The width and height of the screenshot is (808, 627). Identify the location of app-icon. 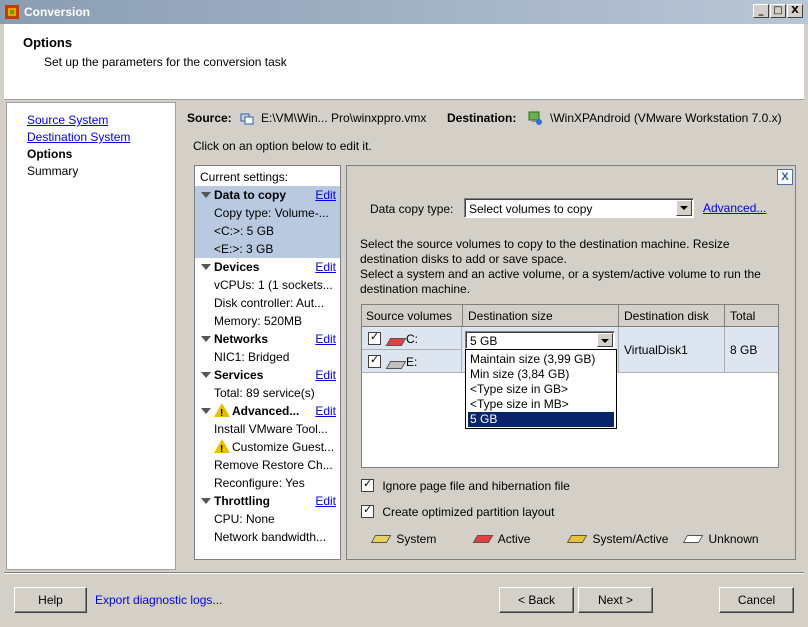
(12, 12).